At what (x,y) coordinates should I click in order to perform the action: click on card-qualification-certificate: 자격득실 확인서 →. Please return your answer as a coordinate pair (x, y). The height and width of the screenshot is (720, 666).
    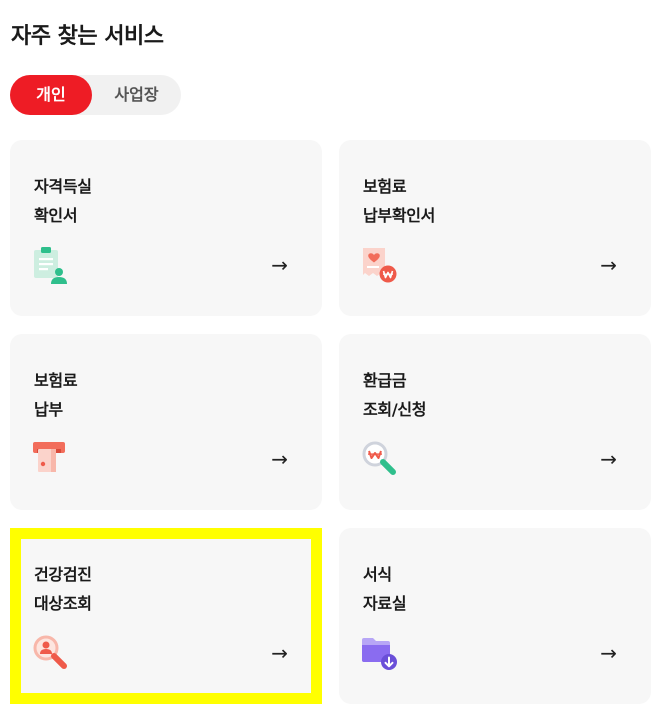
    Looking at the image, I should click on (166, 228).